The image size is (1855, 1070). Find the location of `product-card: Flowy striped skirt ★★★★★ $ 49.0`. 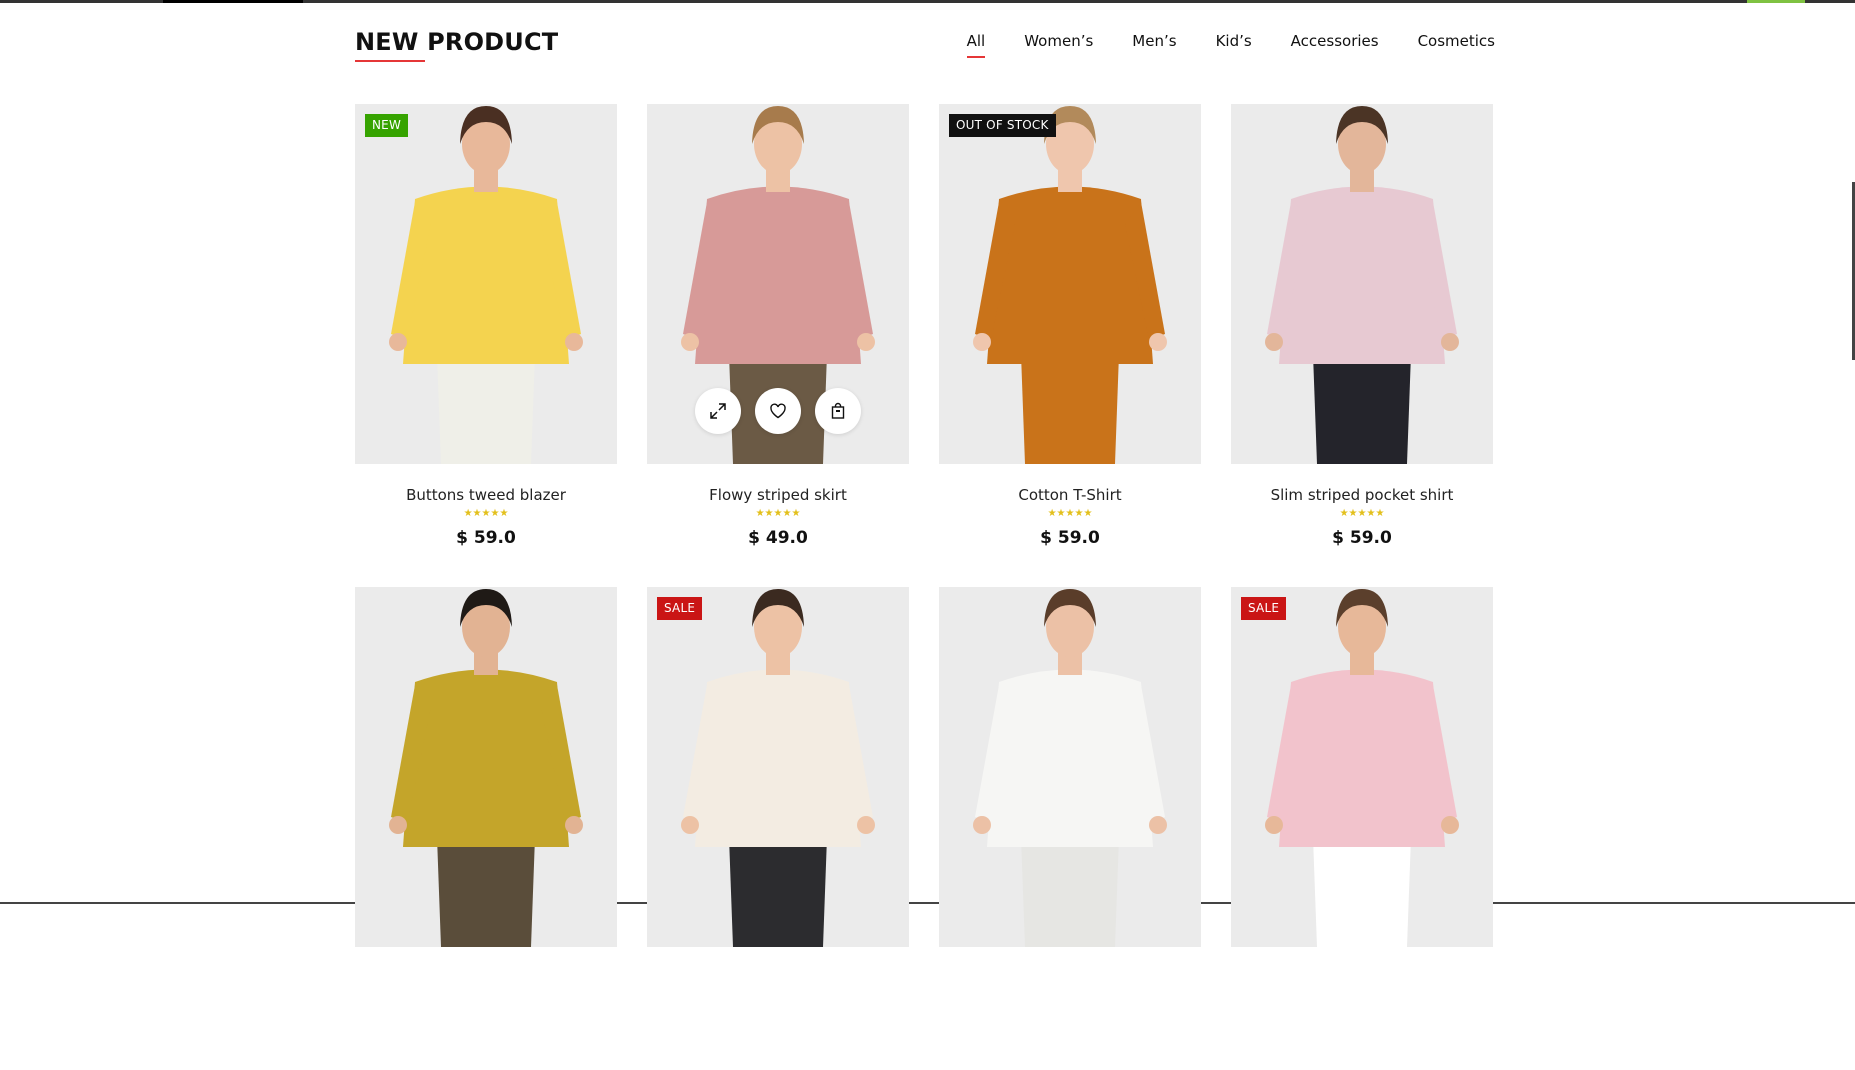

product-card: Flowy striped skirt ★★★★★ $ 49.0 is located at coordinates (778, 345).